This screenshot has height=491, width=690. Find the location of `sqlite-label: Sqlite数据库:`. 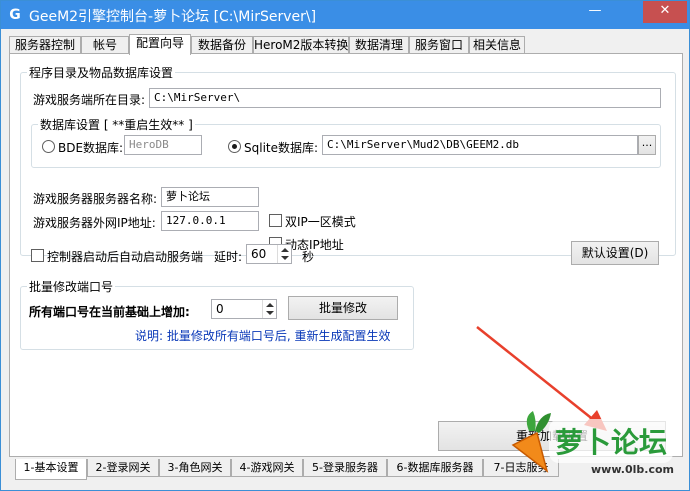

sqlite-label: Sqlite数据库: is located at coordinates (281, 148).